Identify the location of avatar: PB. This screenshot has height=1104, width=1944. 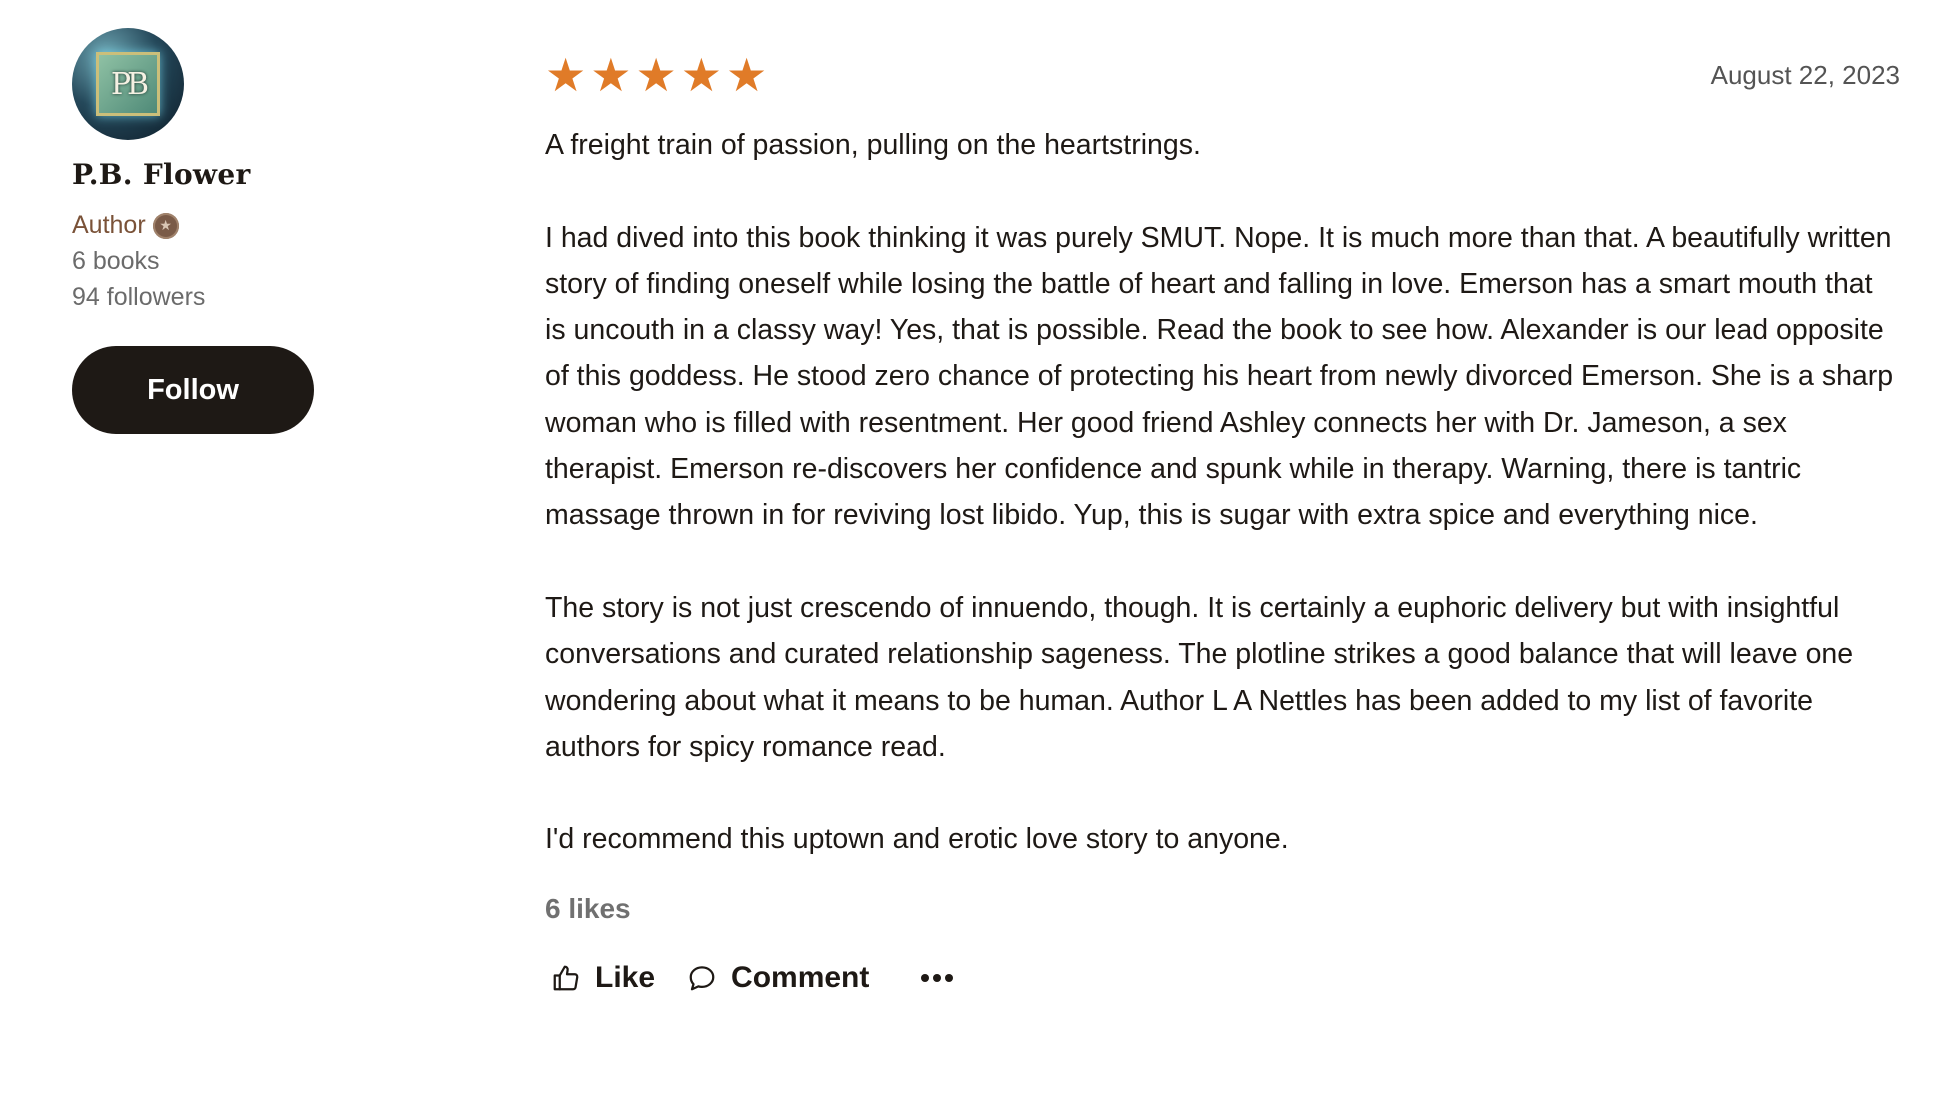
(128, 84).